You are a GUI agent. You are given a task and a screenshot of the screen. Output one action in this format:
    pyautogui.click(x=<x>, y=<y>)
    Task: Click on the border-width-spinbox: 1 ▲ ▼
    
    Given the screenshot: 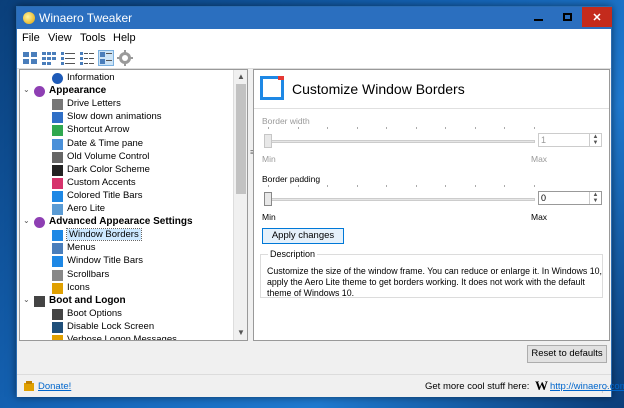 What is the action you would take?
    pyautogui.click(x=570, y=140)
    